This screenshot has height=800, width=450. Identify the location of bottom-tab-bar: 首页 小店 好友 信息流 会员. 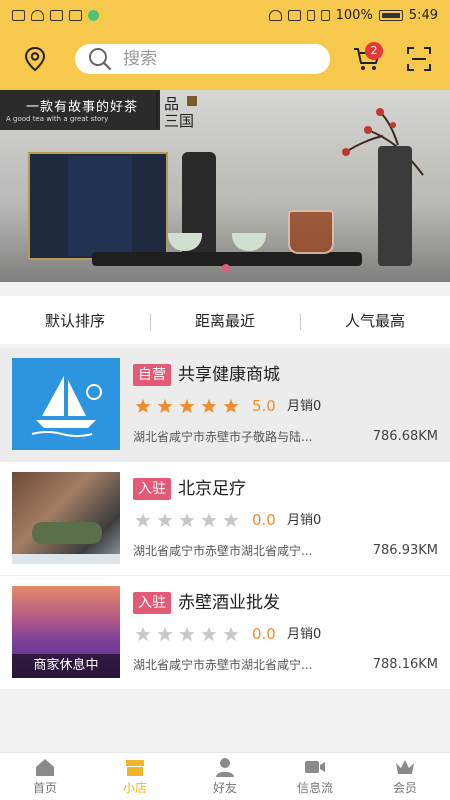
(225, 776).